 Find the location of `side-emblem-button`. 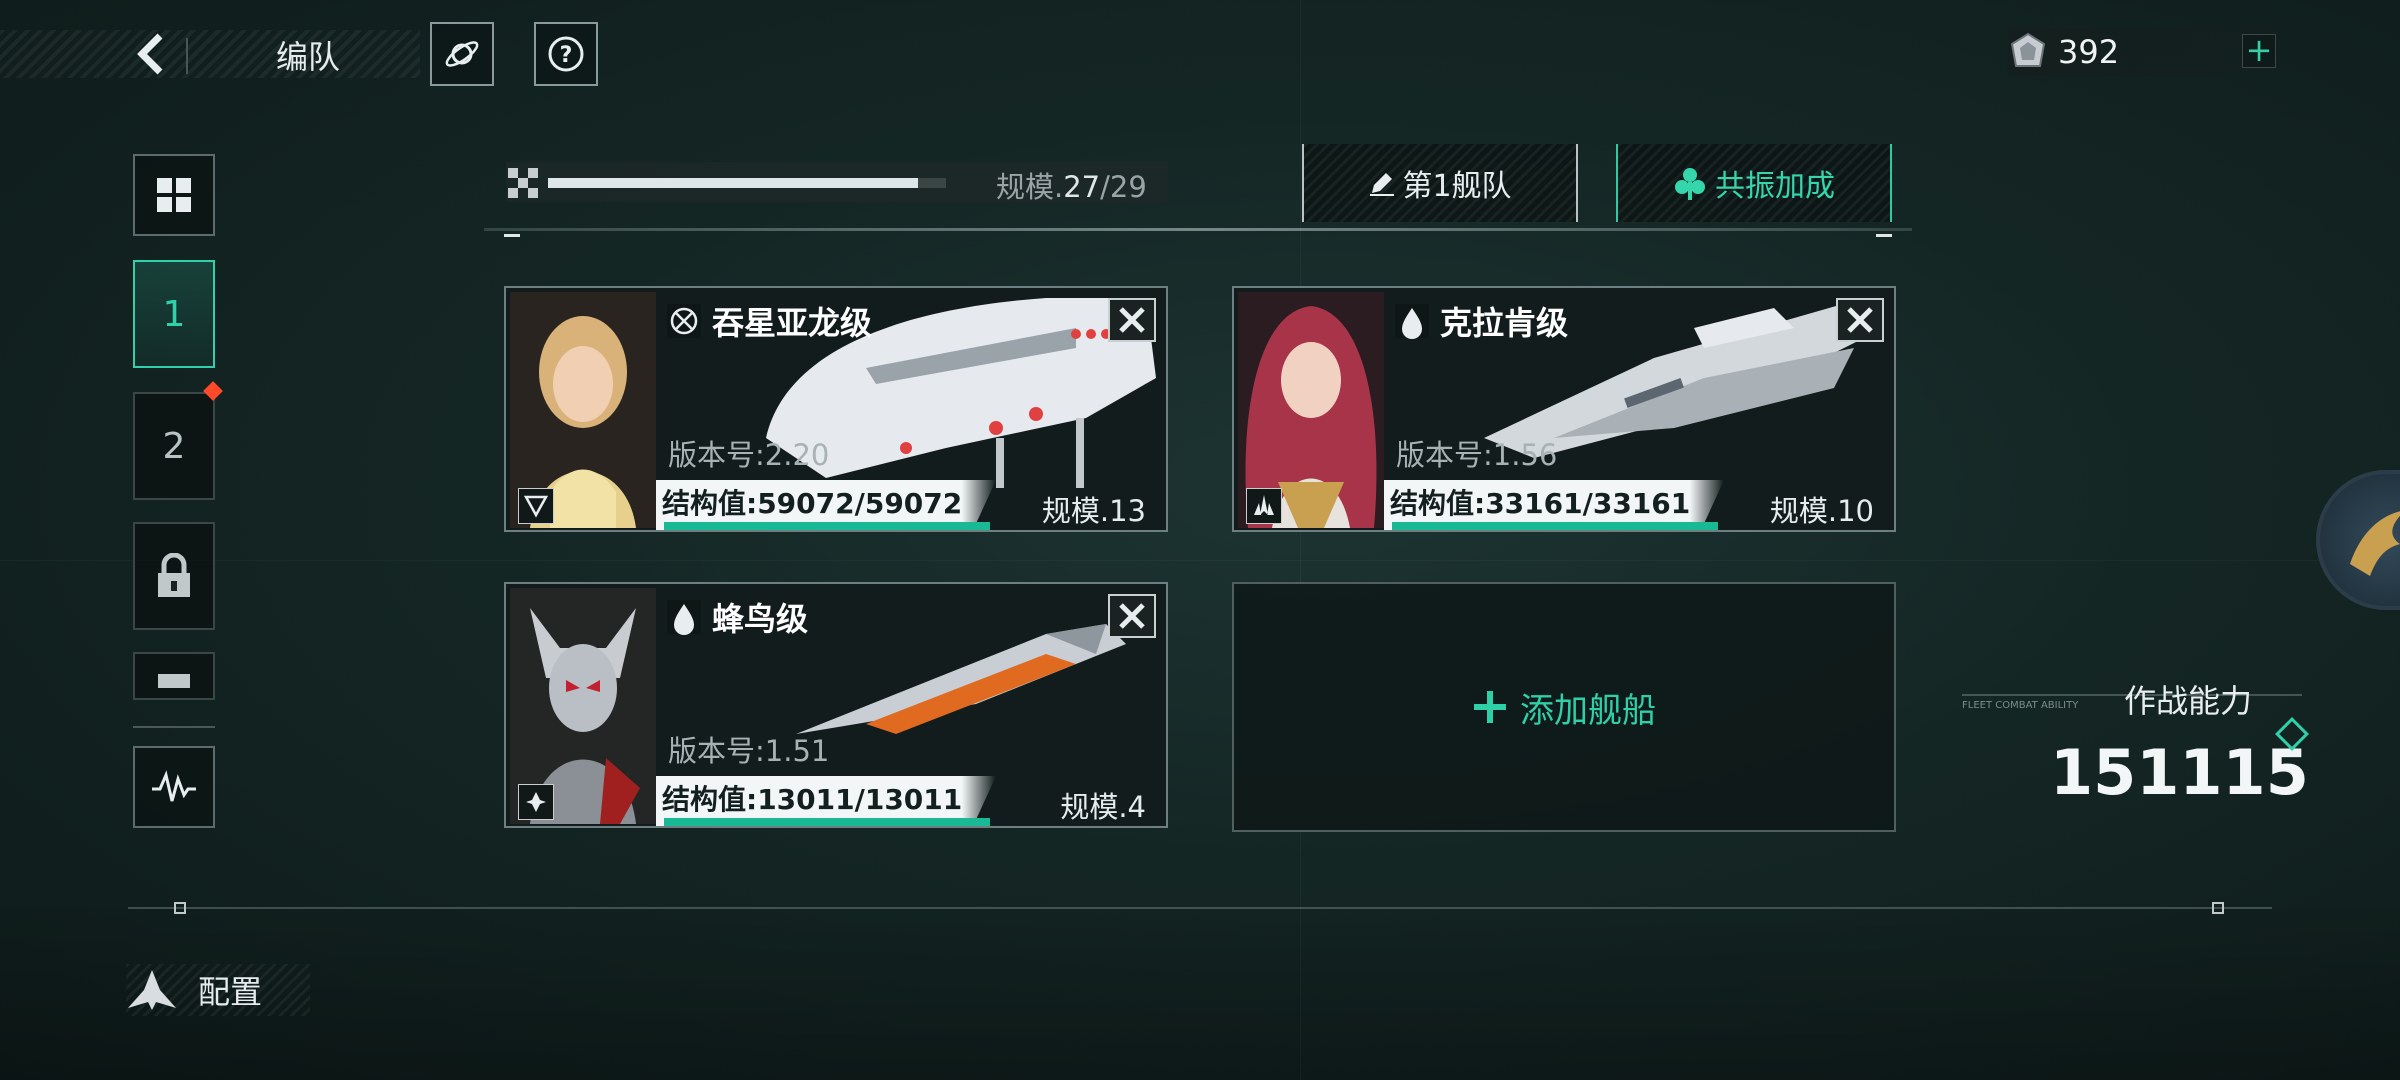

side-emblem-button is located at coordinates (2358, 540).